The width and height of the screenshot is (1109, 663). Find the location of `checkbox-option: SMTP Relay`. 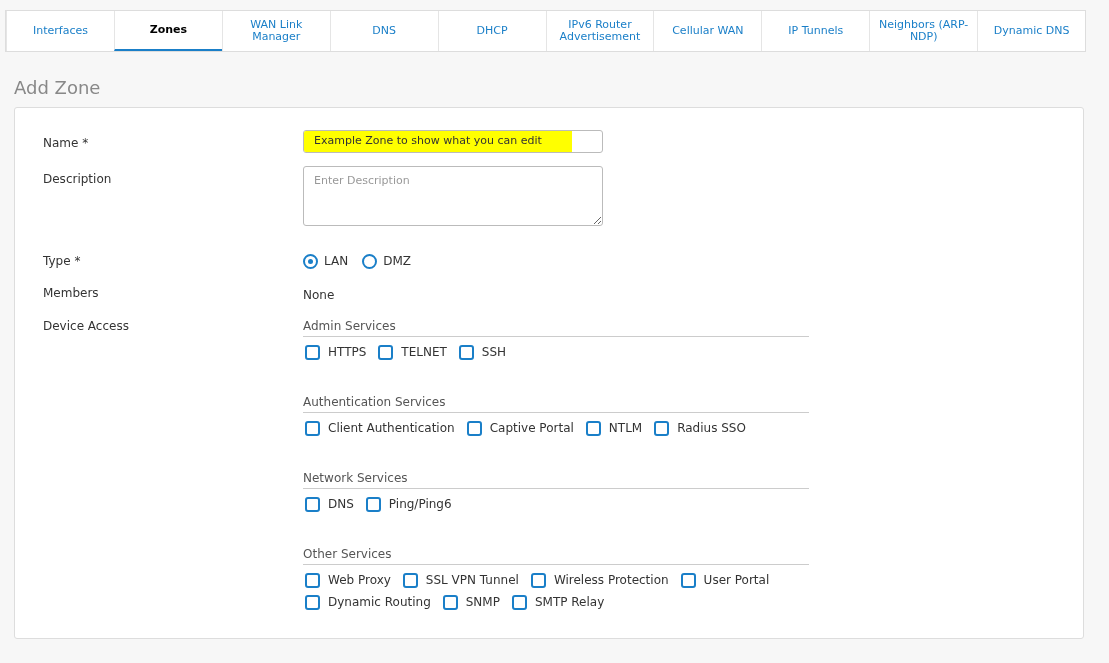

checkbox-option: SMTP Relay is located at coordinates (557, 602).